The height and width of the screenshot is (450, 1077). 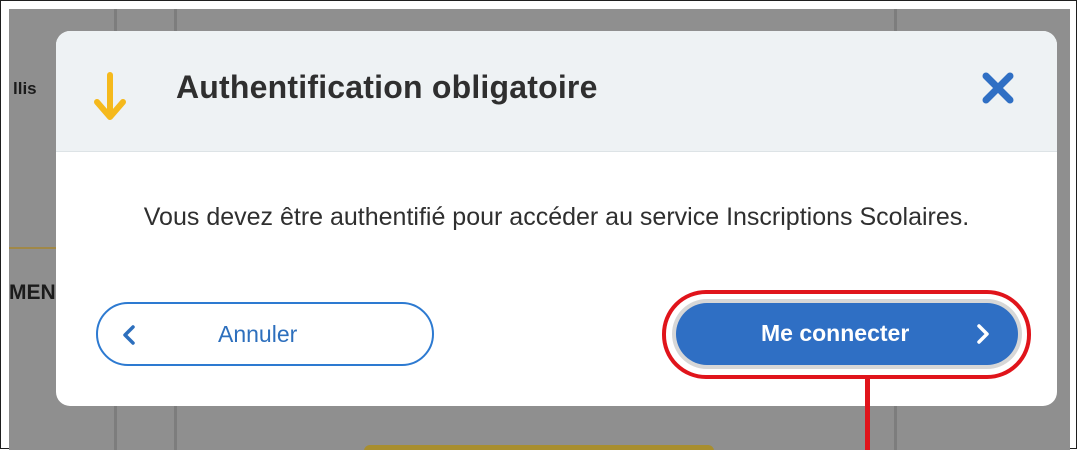 What do you see at coordinates (32, 292) in the screenshot?
I see `background-text: MEN` at bounding box center [32, 292].